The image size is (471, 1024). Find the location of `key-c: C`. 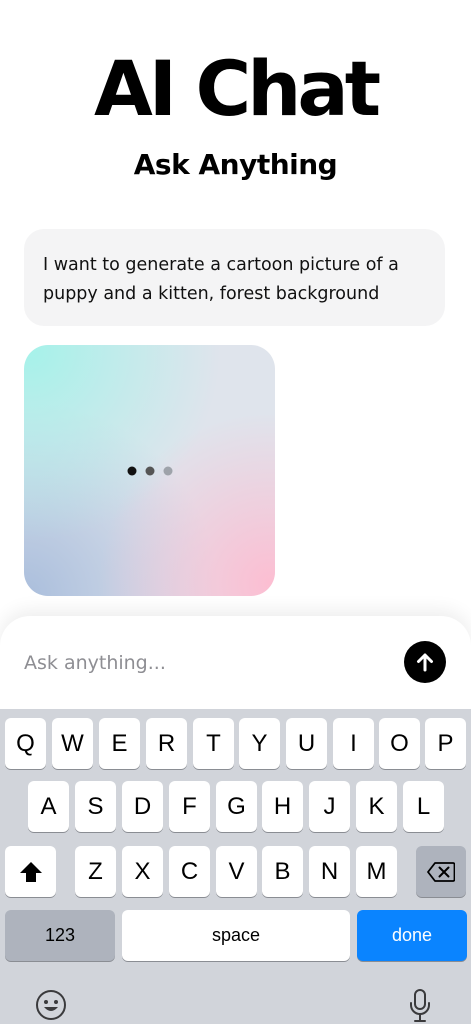

key-c: C is located at coordinates (189, 871).